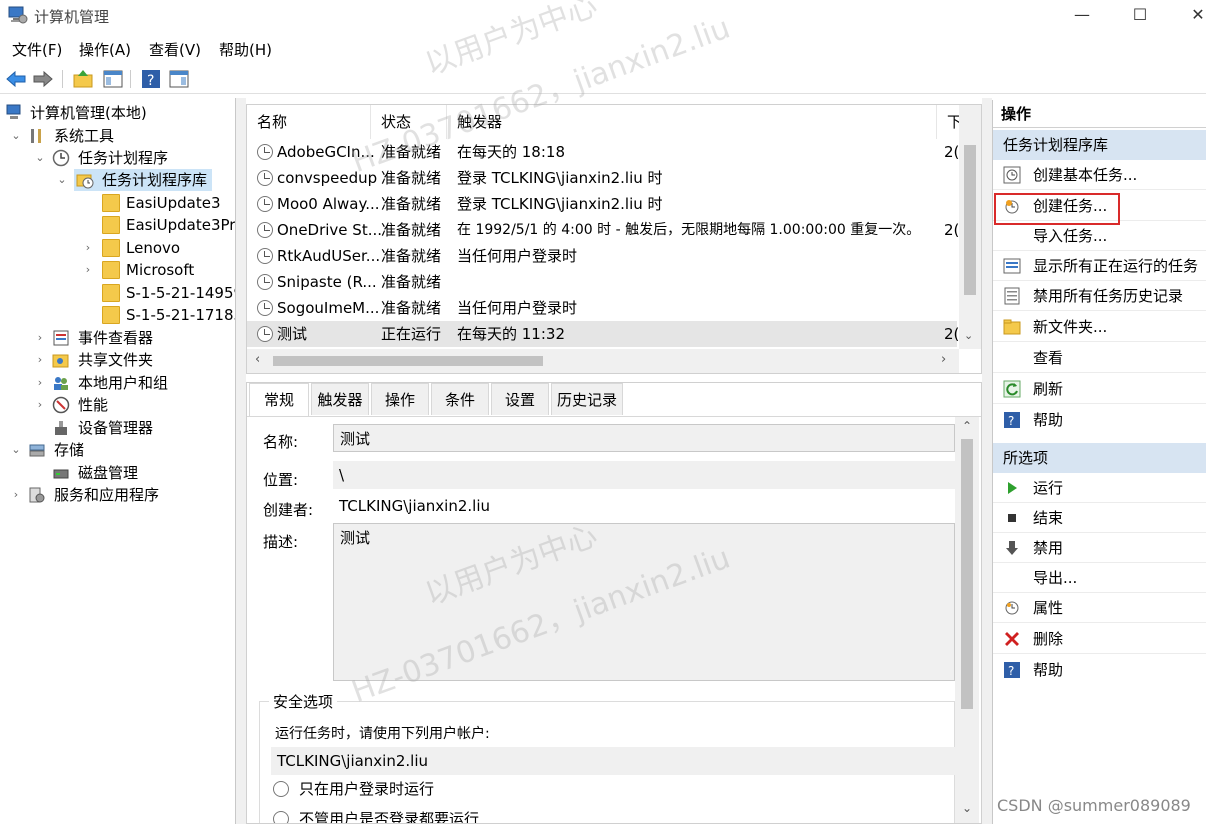 The height and width of the screenshot is (824, 1206). Describe the element at coordinates (1099, 639) in the screenshot. I see `delete-action: 删除` at that location.